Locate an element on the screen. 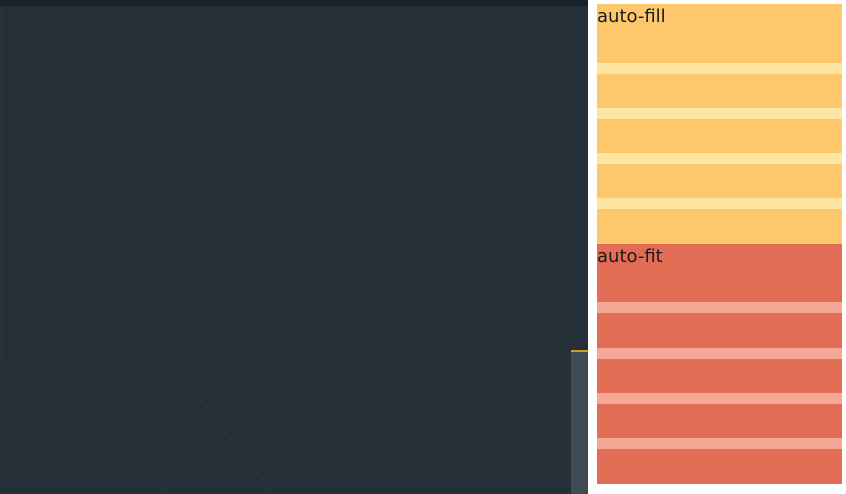 The width and height of the screenshot is (846, 494). auto-fill-grid: auto-fill is located at coordinates (719, 124).